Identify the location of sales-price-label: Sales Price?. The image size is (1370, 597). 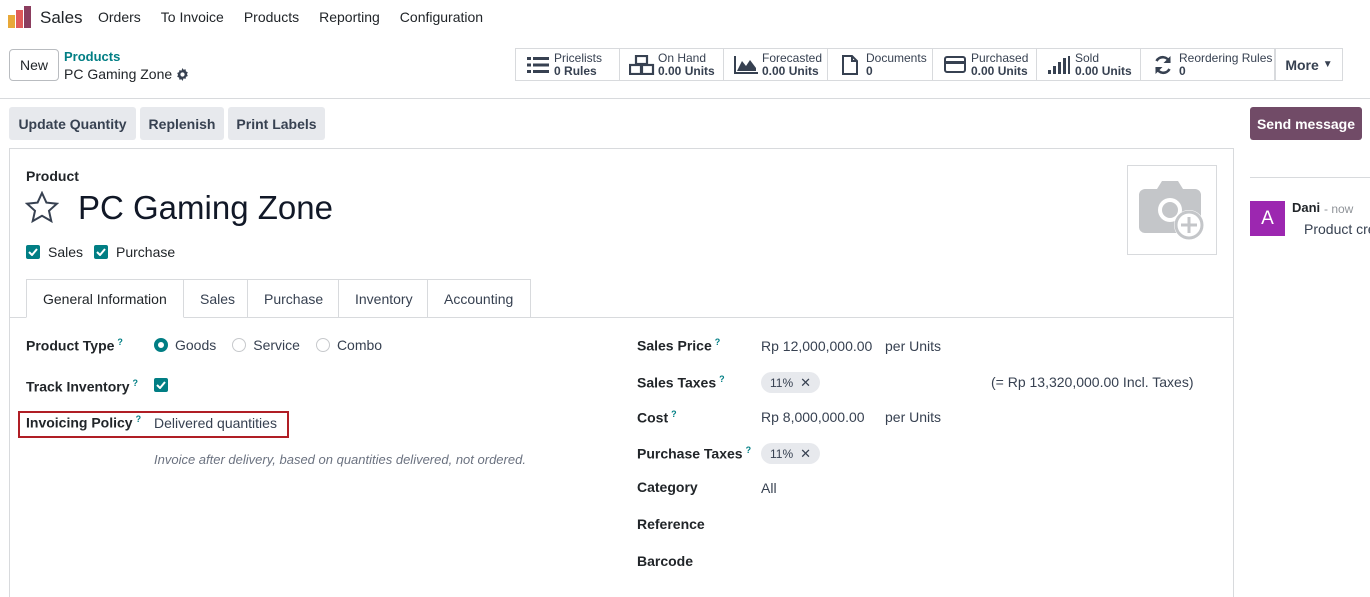
(679, 345).